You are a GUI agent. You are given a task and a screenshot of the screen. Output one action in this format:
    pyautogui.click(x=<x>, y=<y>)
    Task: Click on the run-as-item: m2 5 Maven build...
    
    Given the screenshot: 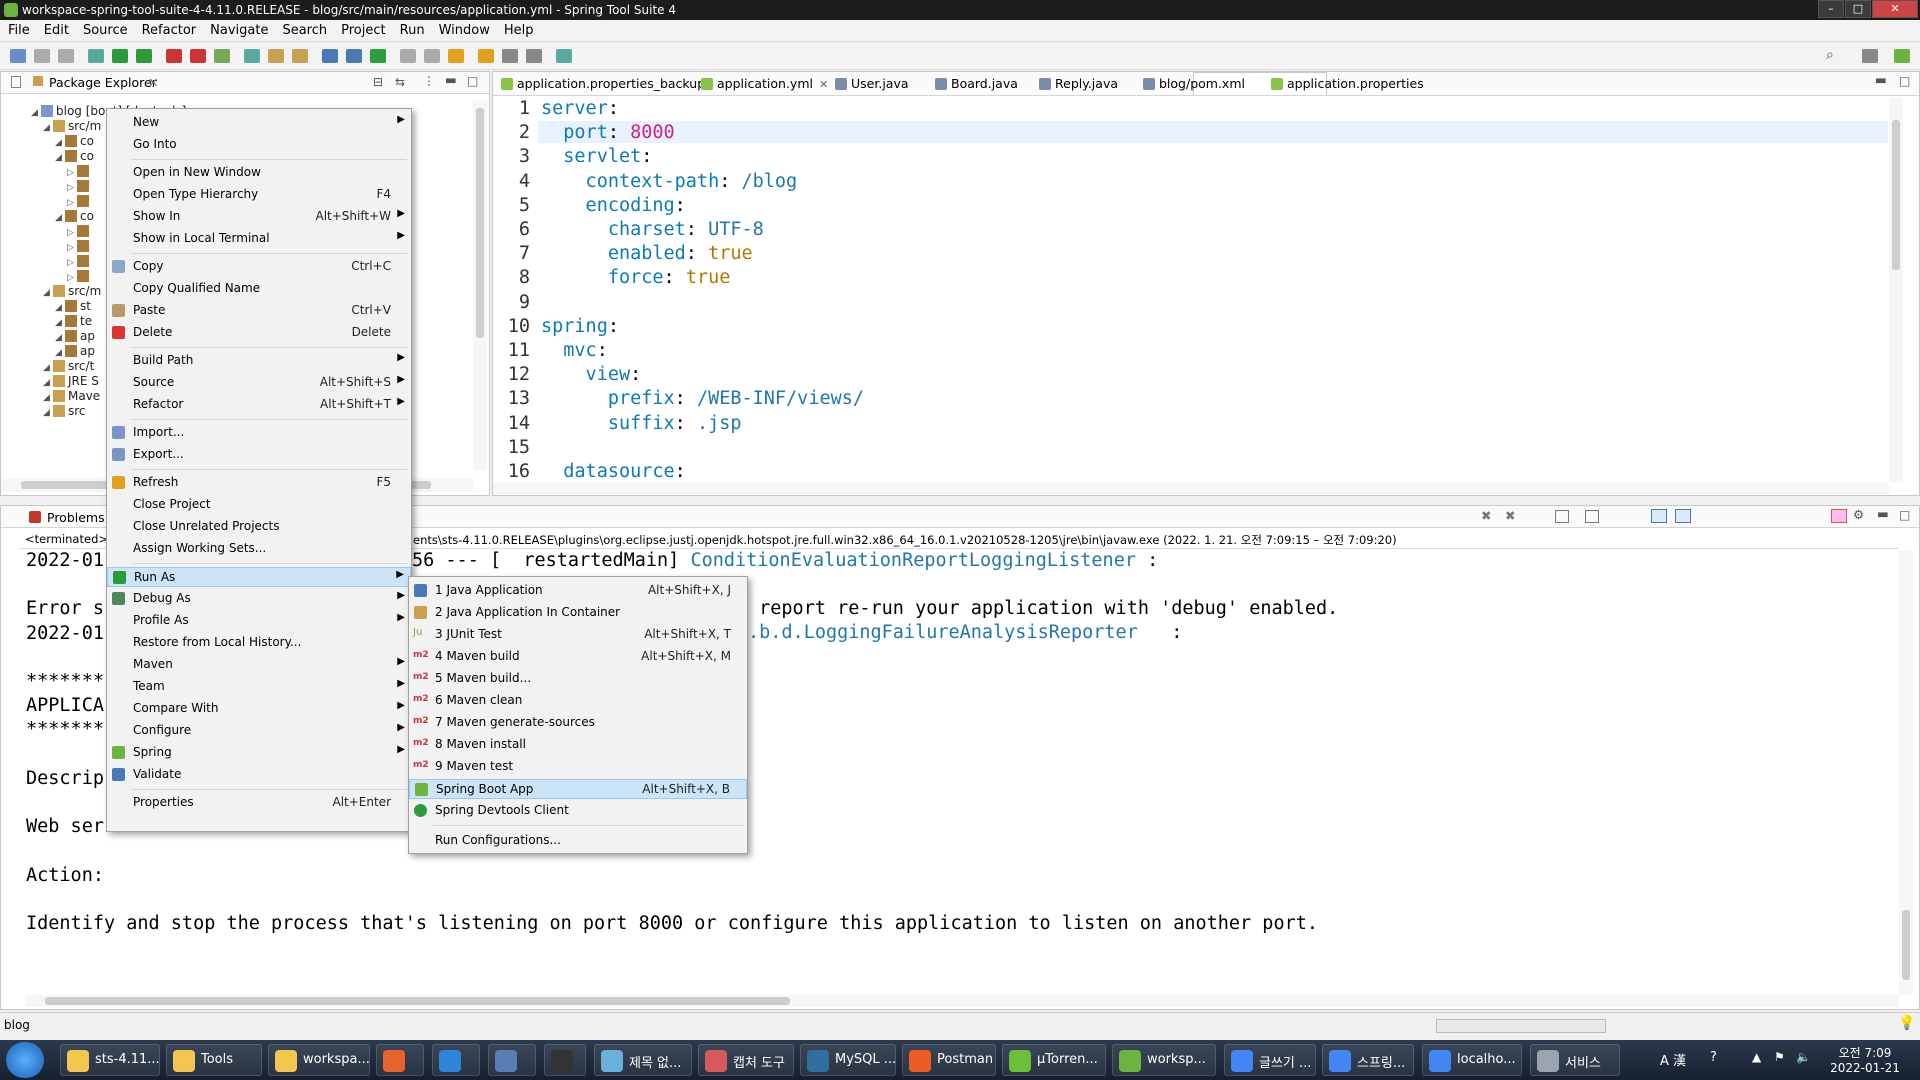 What is the action you would take?
    pyautogui.click(x=578, y=679)
    